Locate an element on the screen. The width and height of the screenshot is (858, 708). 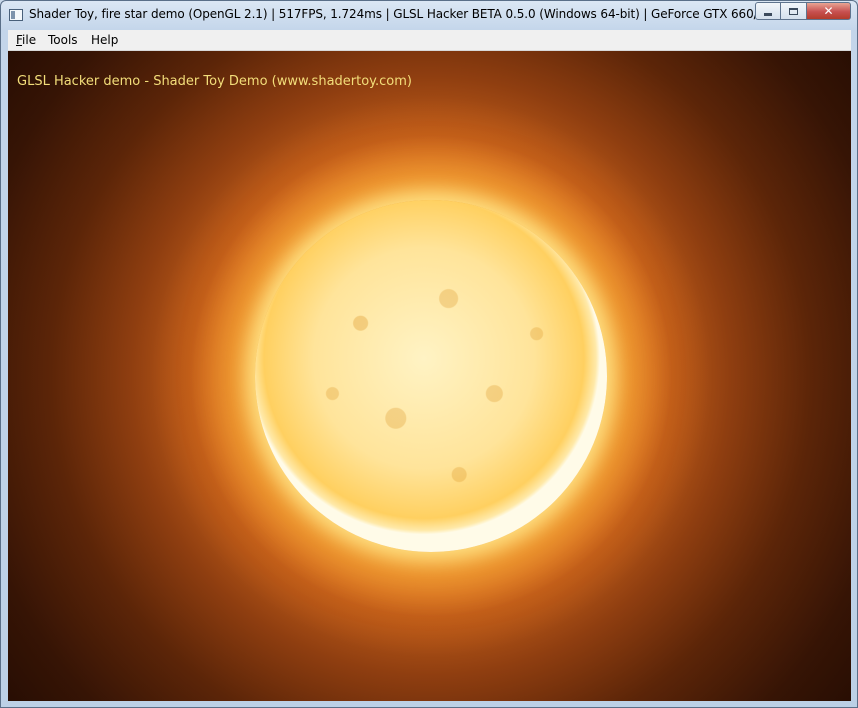
maximize-icon is located at coordinates (793, 11).